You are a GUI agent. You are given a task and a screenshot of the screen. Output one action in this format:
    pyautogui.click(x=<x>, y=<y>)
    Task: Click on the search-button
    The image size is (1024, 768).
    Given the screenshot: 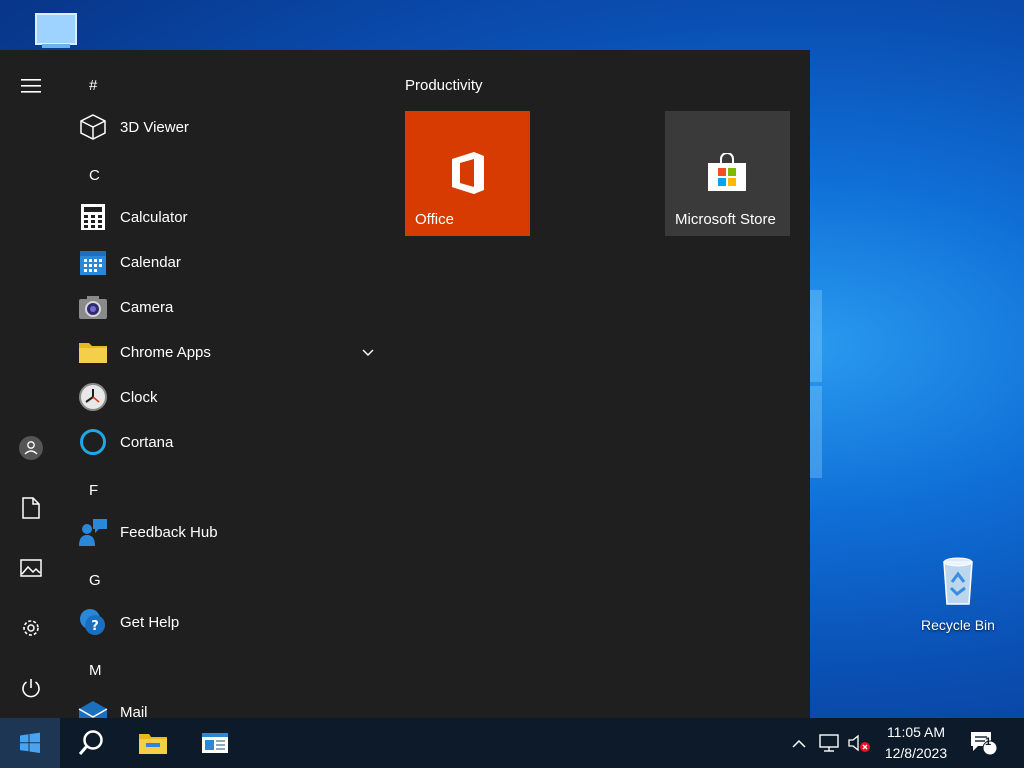 What is the action you would take?
    pyautogui.click(x=91, y=743)
    